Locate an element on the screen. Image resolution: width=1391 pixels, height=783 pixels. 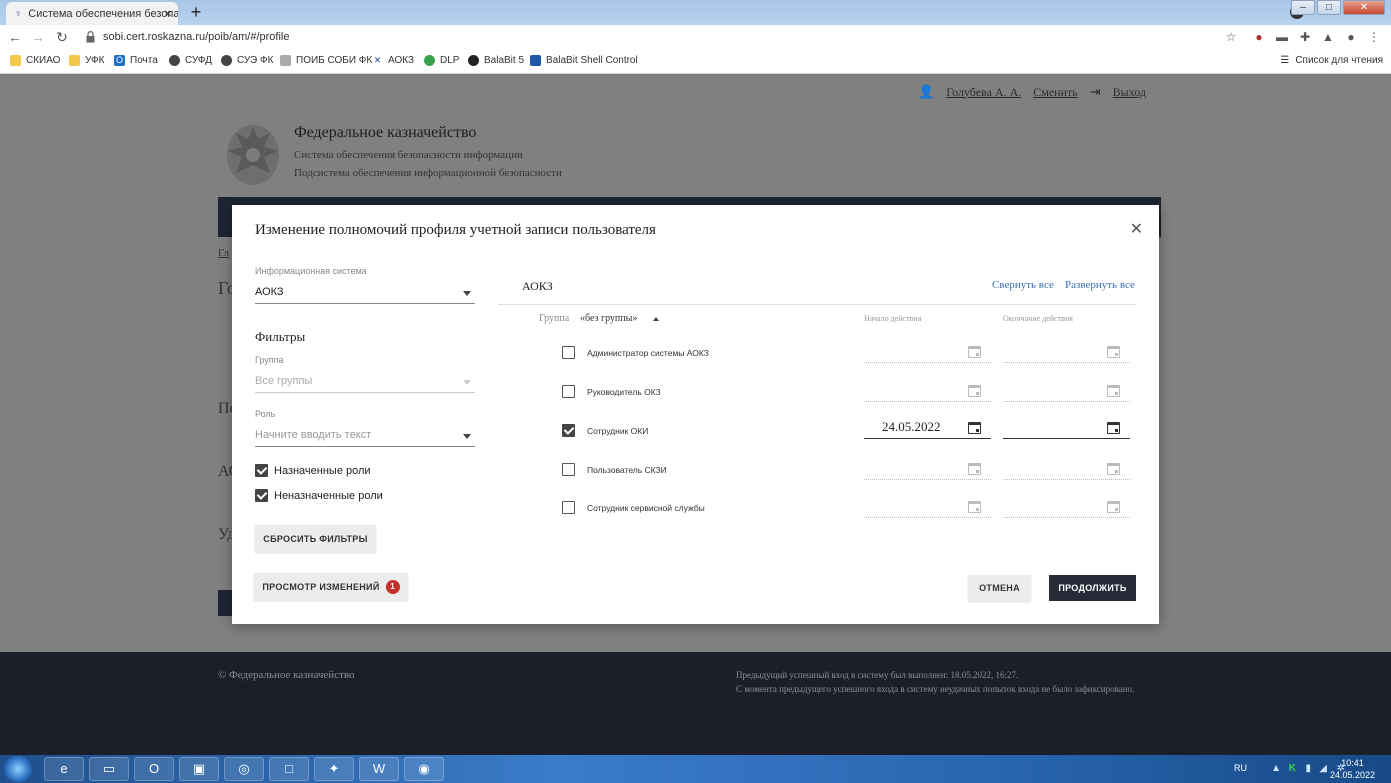
continue-button: ПРОДОЛЖИТЬ is located at coordinates (1092, 588).